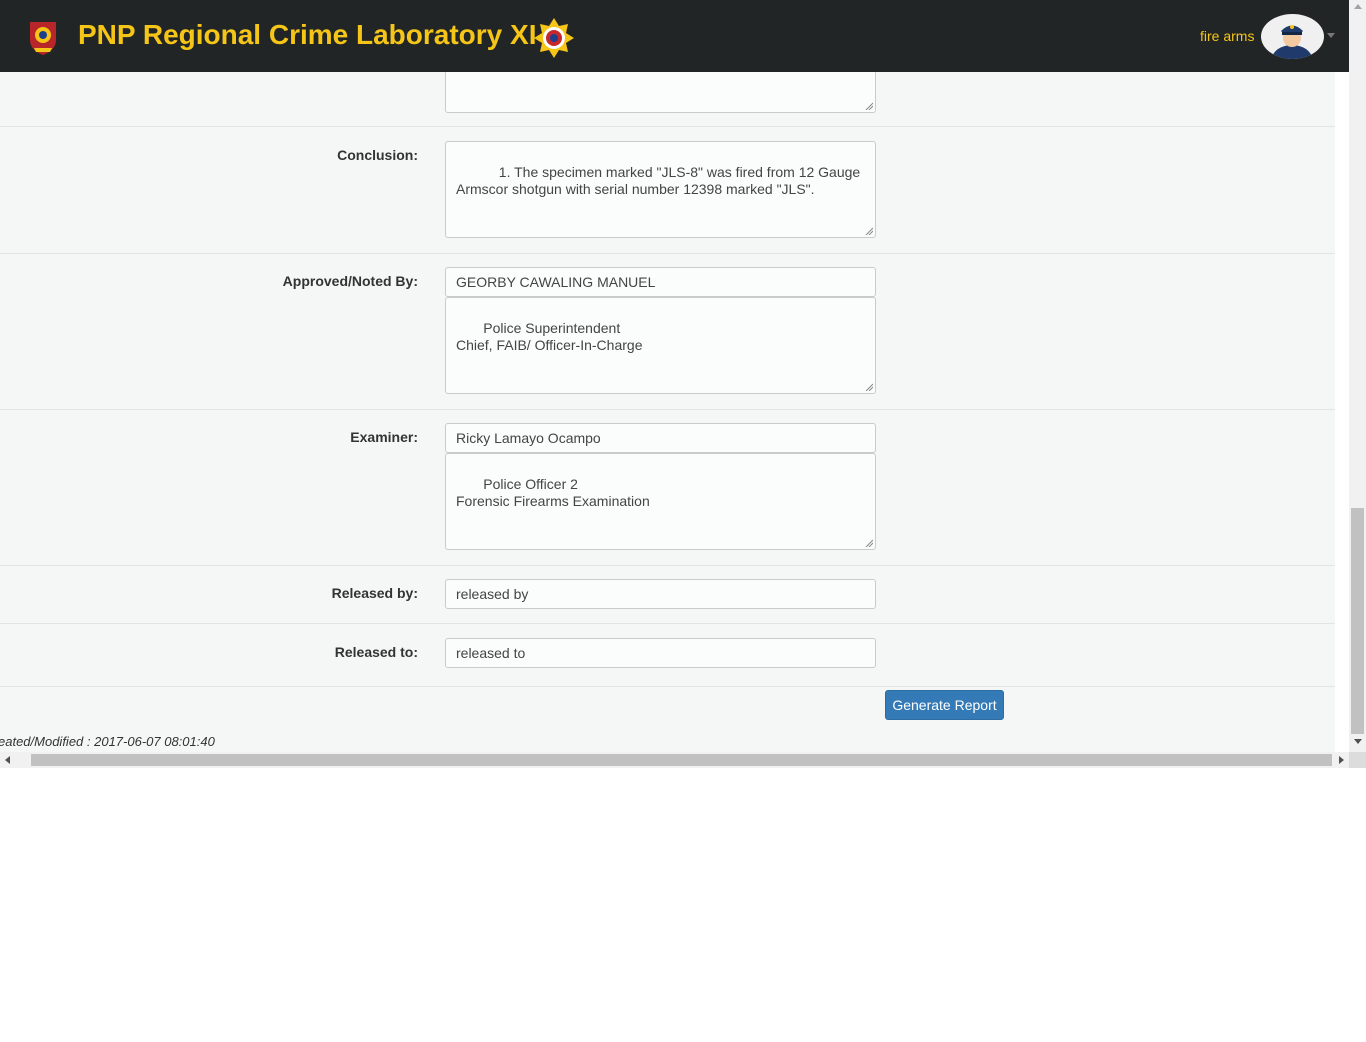 The image size is (1366, 1042). I want to click on horizontal-scrollbar, so click(674, 760).